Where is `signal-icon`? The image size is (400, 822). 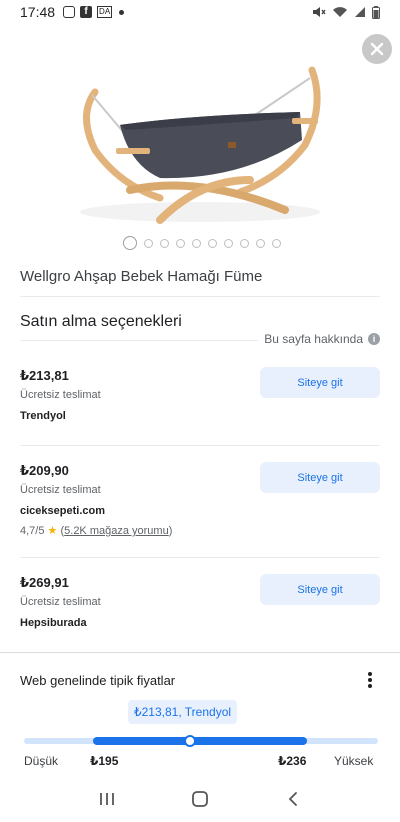 signal-icon is located at coordinates (360, 12).